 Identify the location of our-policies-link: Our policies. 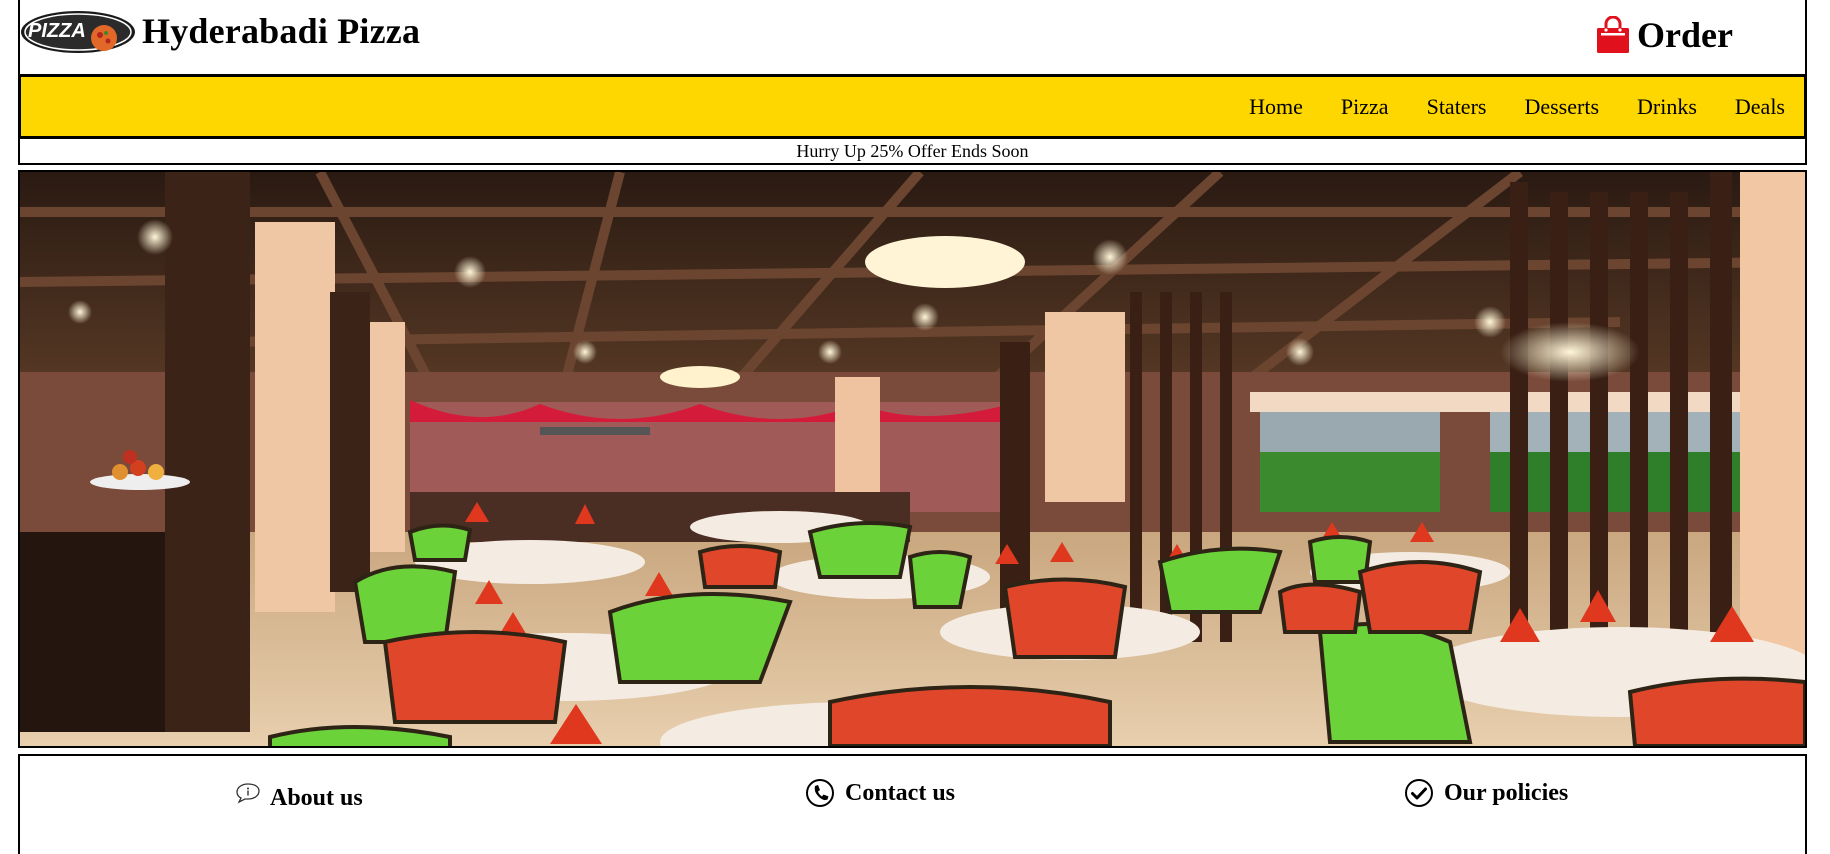
(1486, 793).